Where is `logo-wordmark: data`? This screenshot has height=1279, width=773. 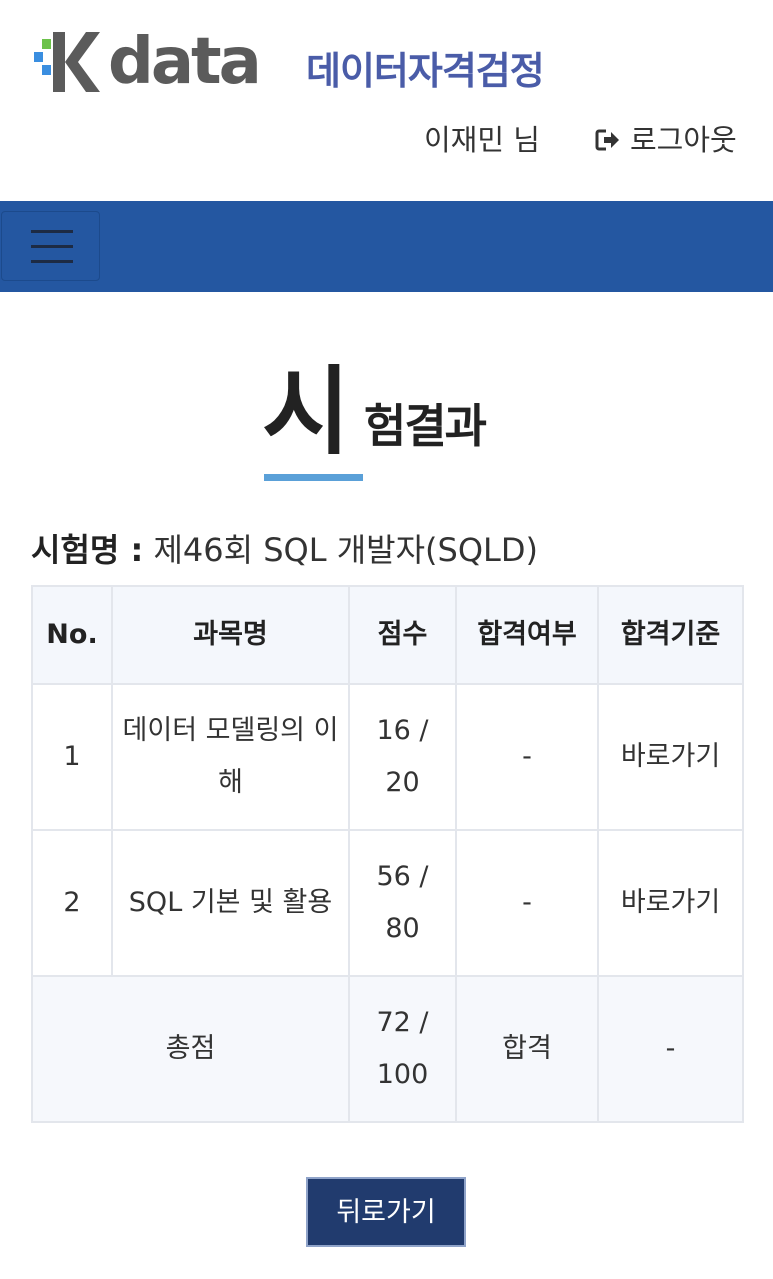 logo-wordmark: data is located at coordinates (185, 62).